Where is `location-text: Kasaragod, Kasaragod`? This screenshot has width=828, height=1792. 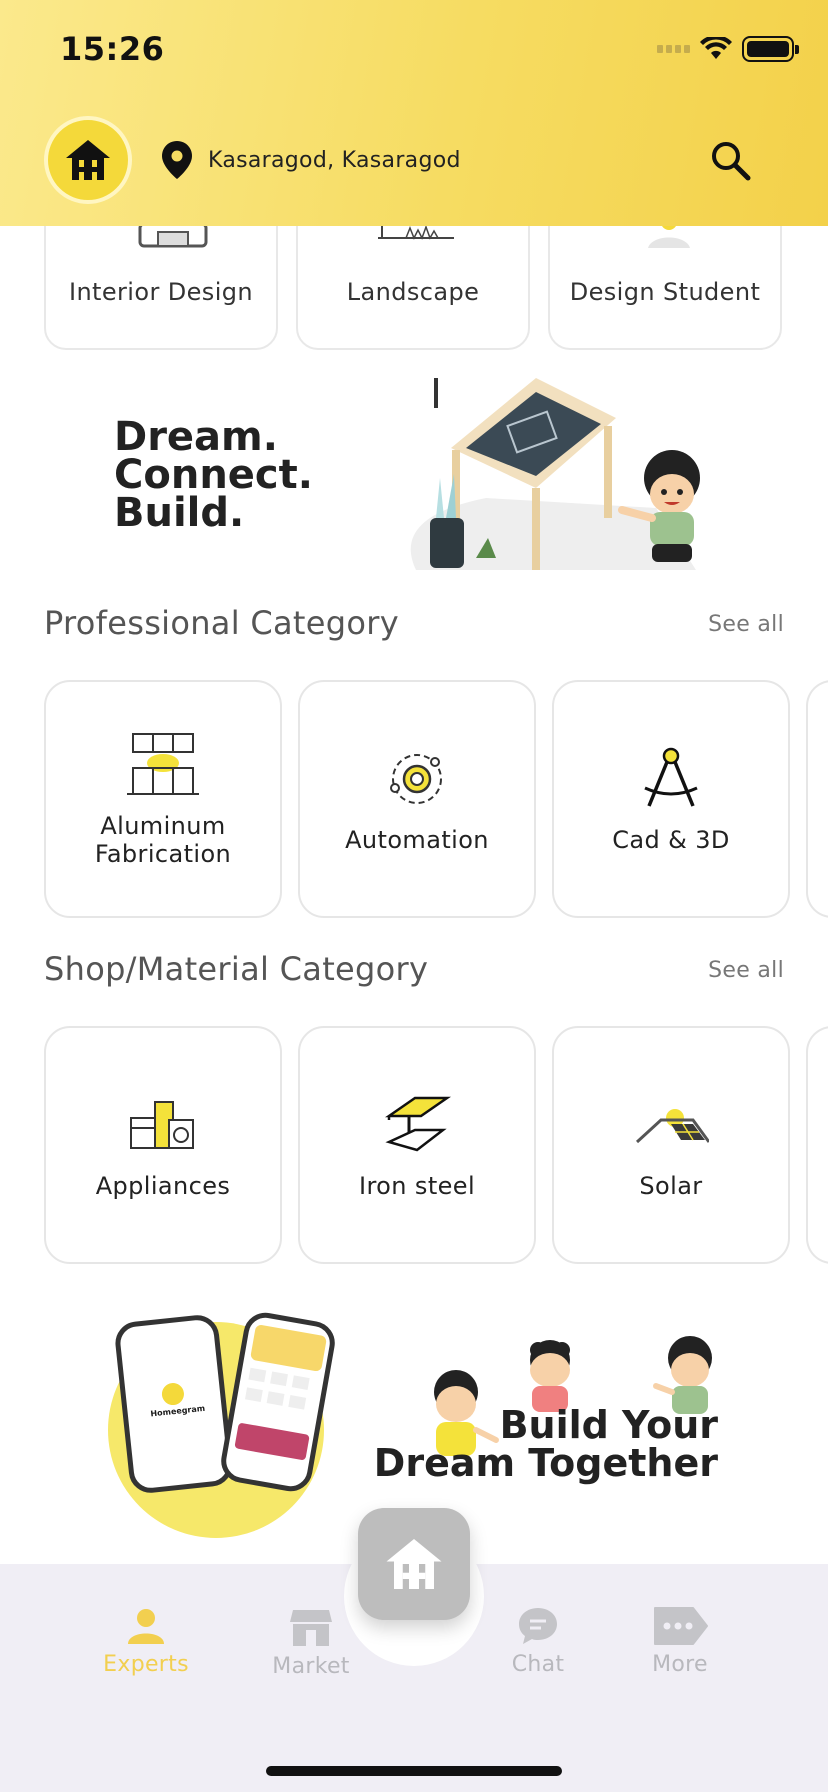 location-text: Kasaragod, Kasaragod is located at coordinates (334, 160).